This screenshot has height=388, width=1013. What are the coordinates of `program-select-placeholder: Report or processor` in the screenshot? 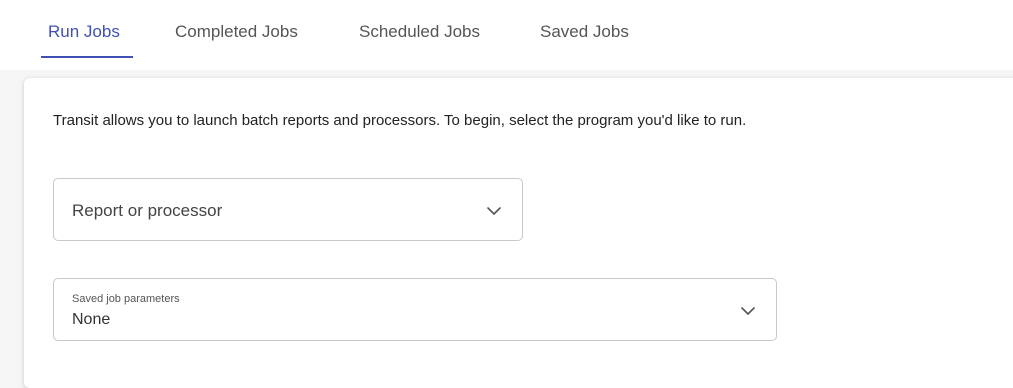 It's located at (147, 210).